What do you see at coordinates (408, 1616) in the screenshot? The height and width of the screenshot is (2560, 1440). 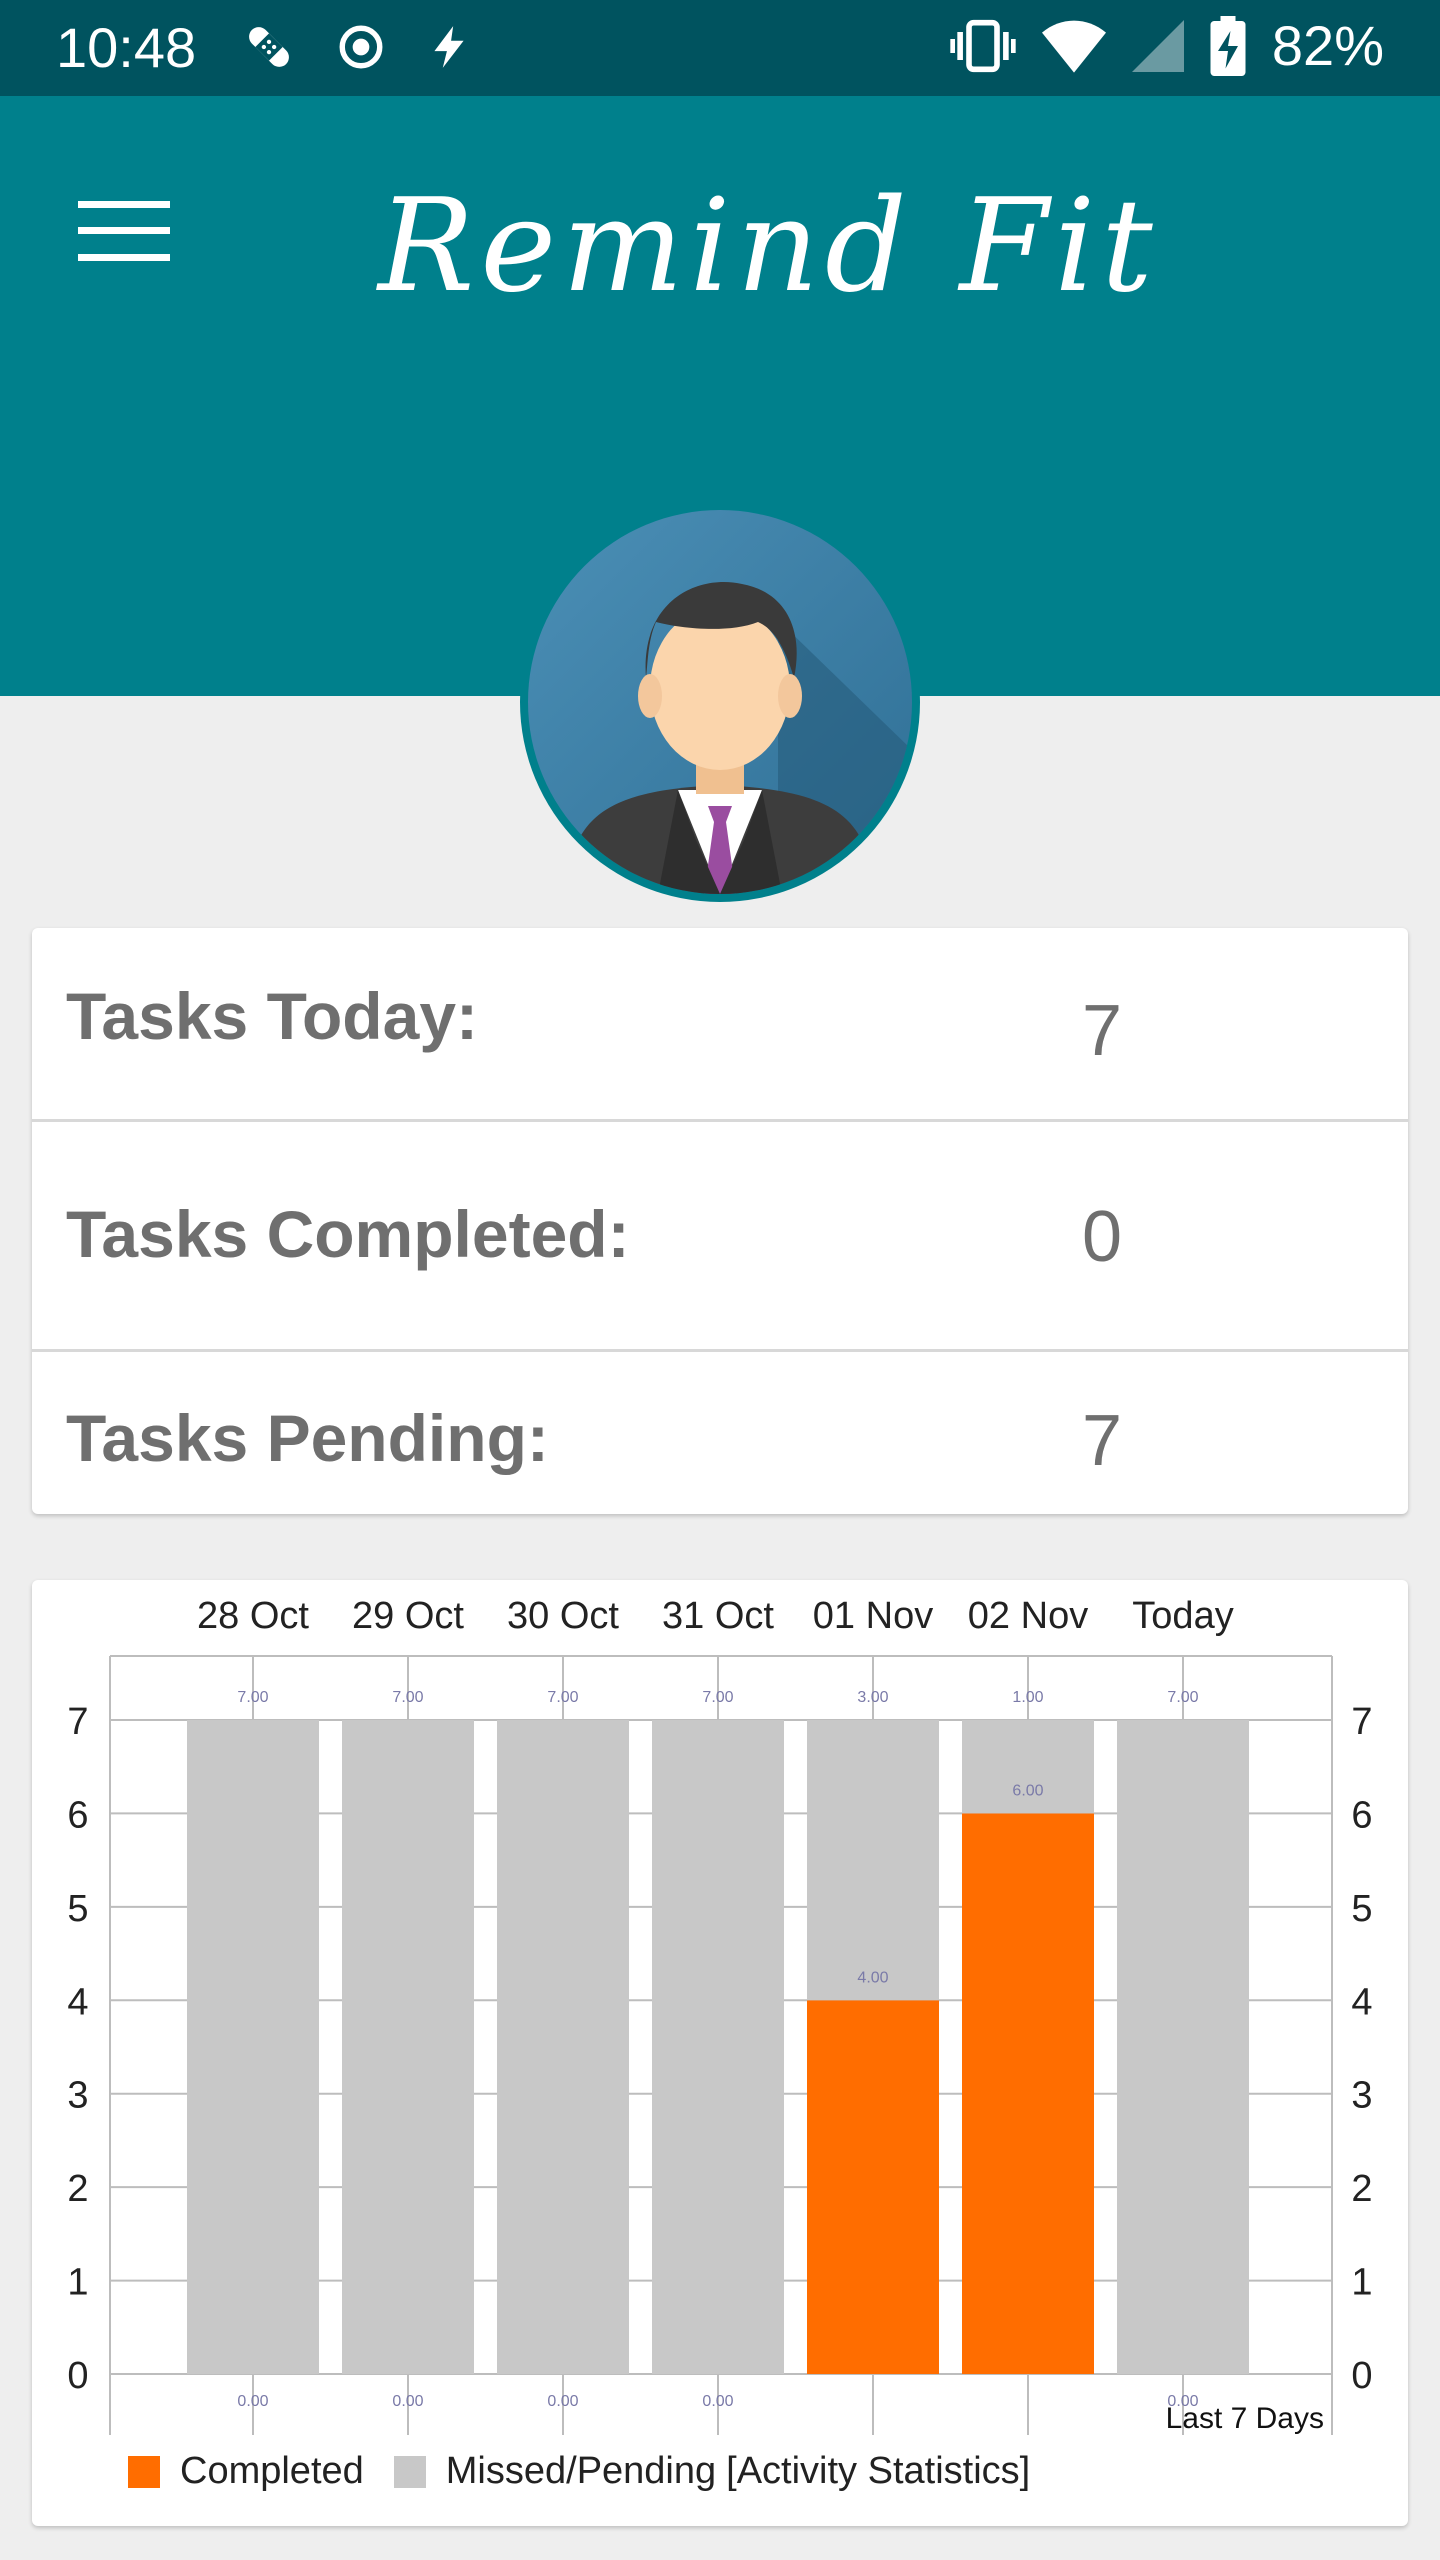 I see `x-tick-label: 29 Oct` at bounding box center [408, 1616].